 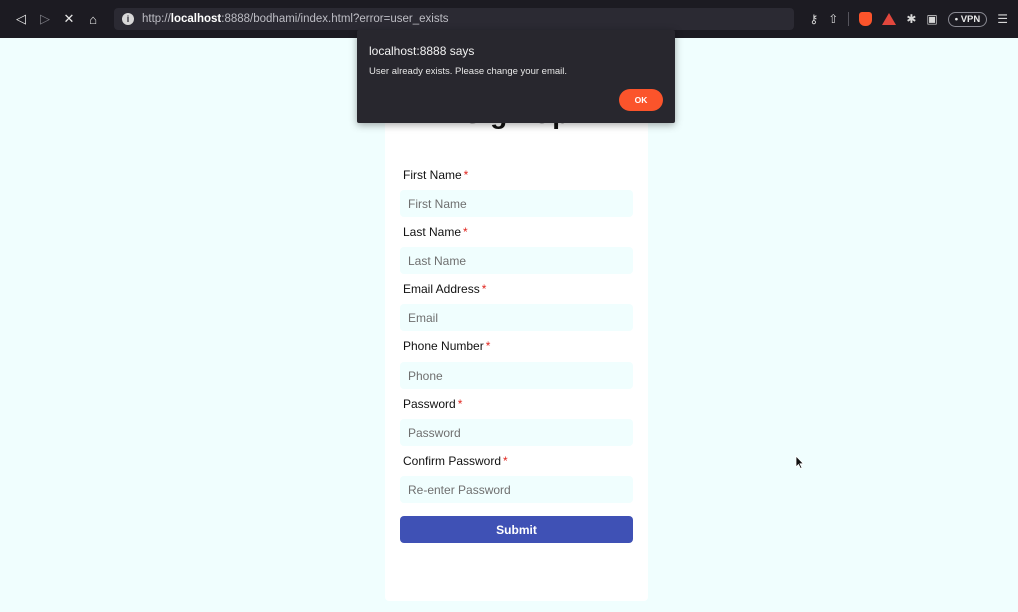 I want to click on dialog-ok-button: OK, so click(x=641, y=100).